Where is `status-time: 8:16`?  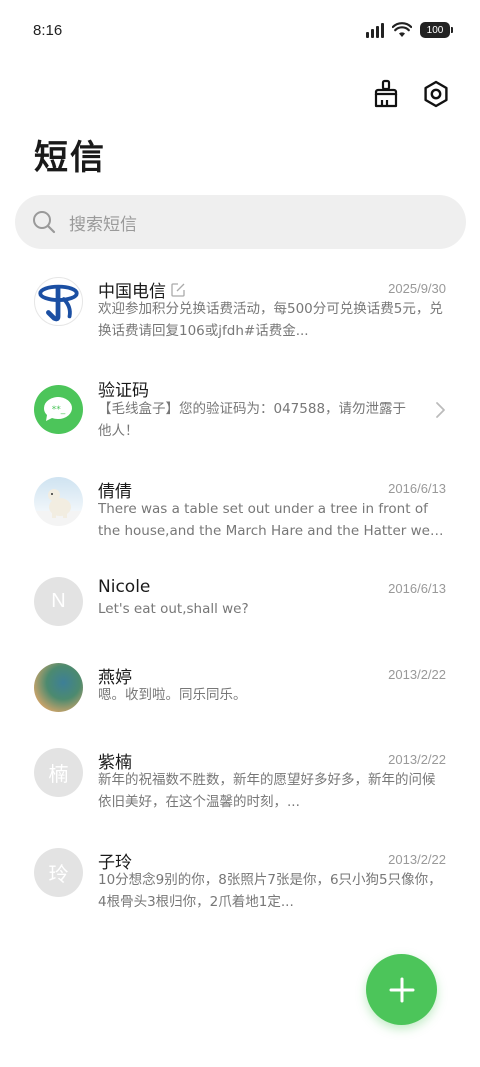 status-time: 8:16 is located at coordinates (48, 30).